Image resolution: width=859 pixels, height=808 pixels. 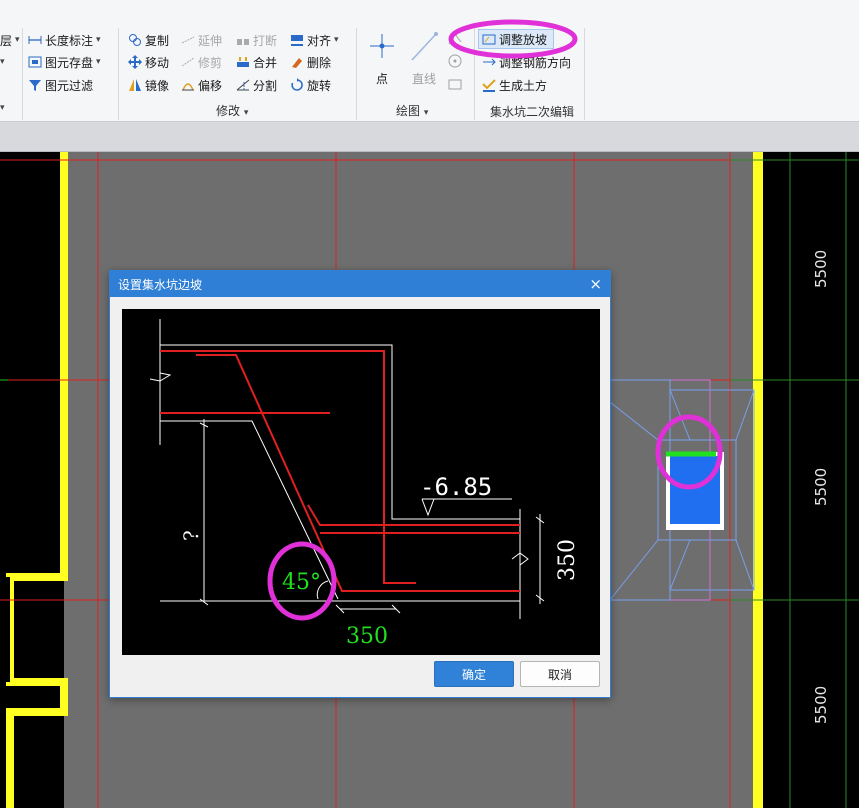 What do you see at coordinates (456, 487) in the screenshot?
I see `elevation-text: -6.85` at bounding box center [456, 487].